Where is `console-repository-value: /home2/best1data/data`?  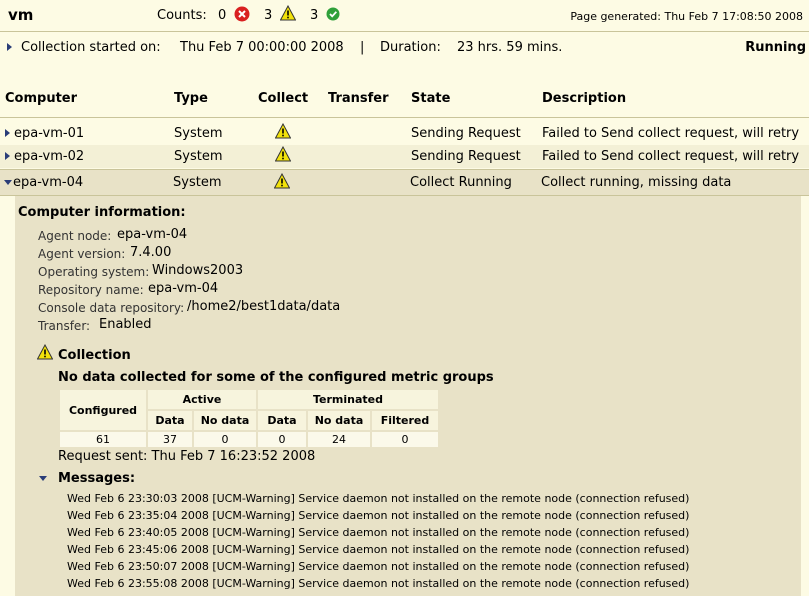
console-repository-value: /home2/best1data/data is located at coordinates (264, 306).